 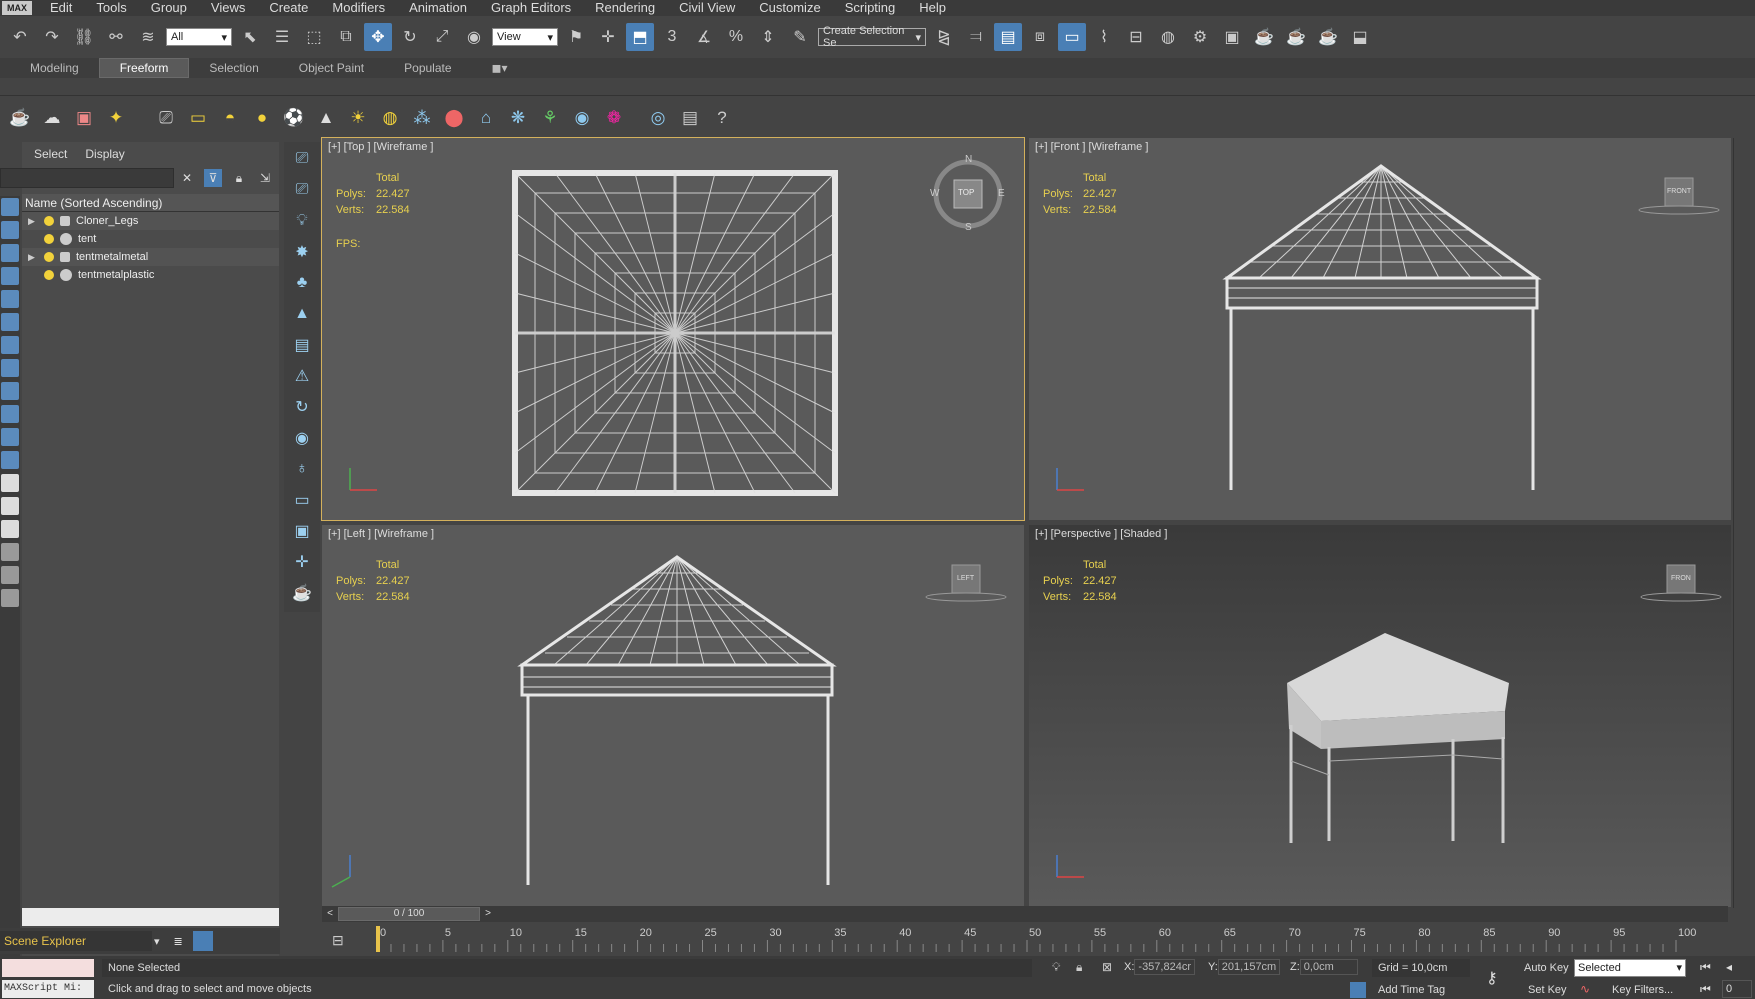 What do you see at coordinates (302, 190) in the screenshot?
I see `camera-truck-icon: ⎚` at bounding box center [302, 190].